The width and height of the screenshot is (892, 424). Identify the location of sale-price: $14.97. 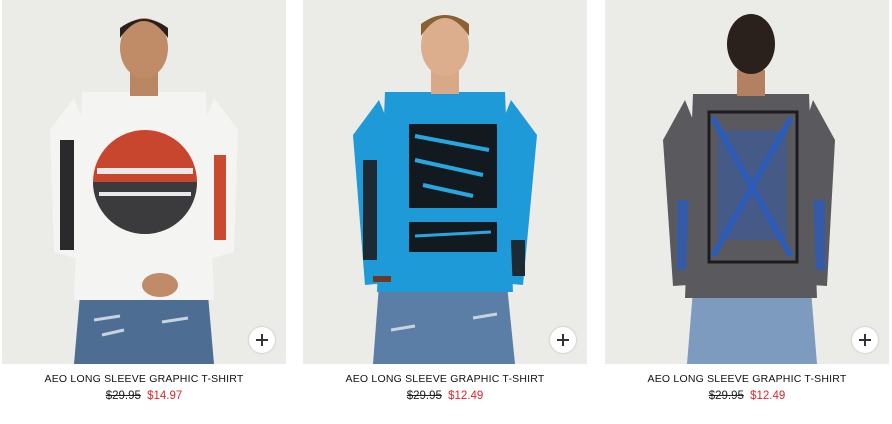
(165, 396).